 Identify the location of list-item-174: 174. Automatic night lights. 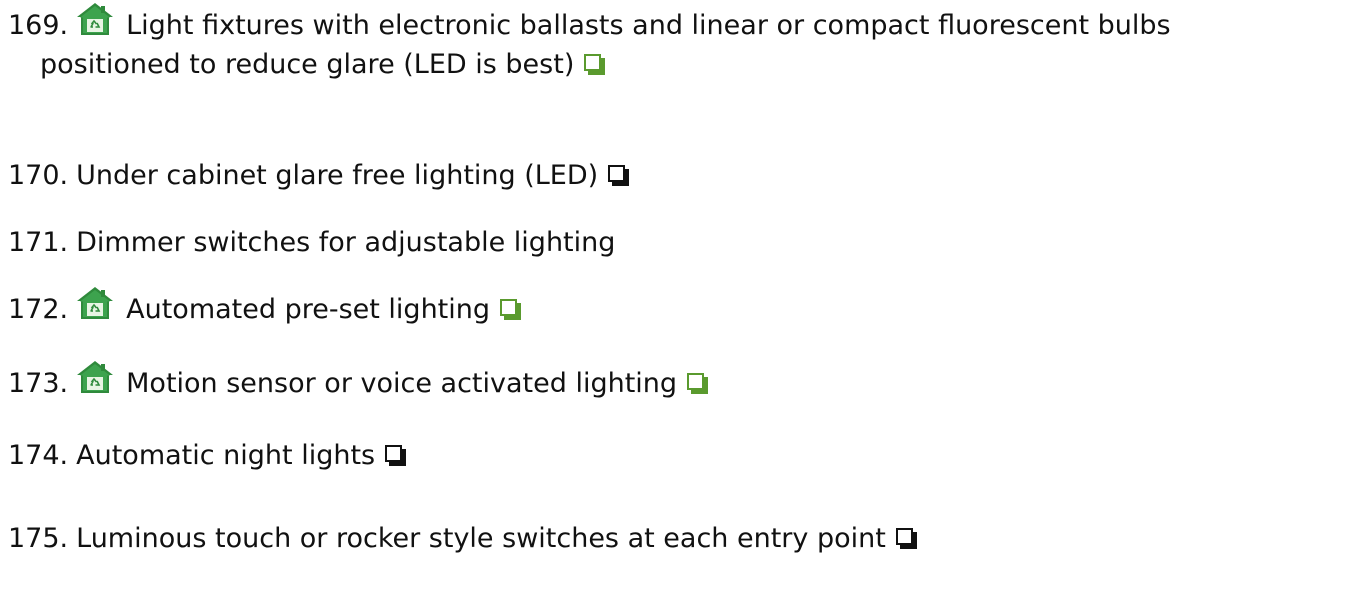
(207, 456).